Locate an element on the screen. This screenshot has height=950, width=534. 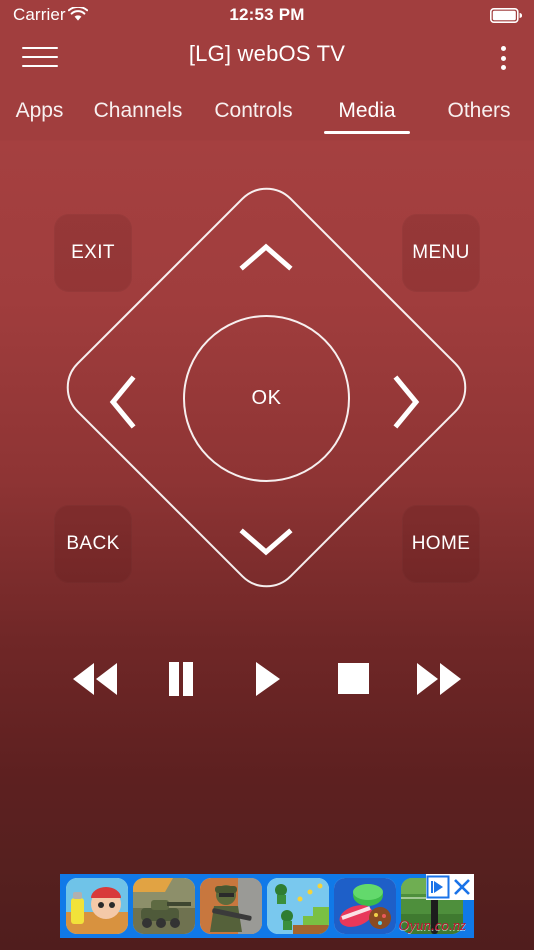
kebab-overflow-icon is located at coordinates (503, 58).